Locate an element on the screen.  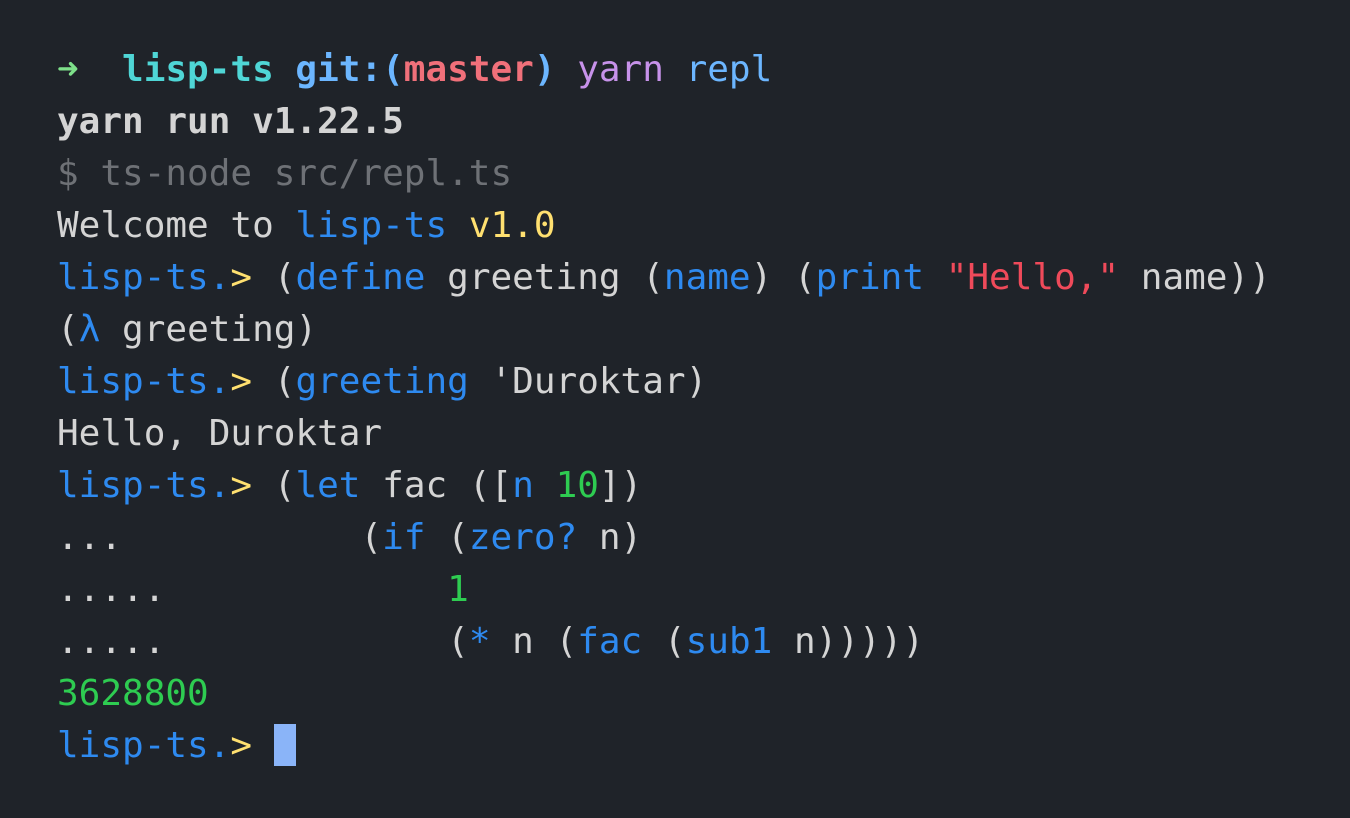
terminal-line-repl-input: lisp-ts.> (greeting 'Duroktar) is located at coordinates (664, 382).